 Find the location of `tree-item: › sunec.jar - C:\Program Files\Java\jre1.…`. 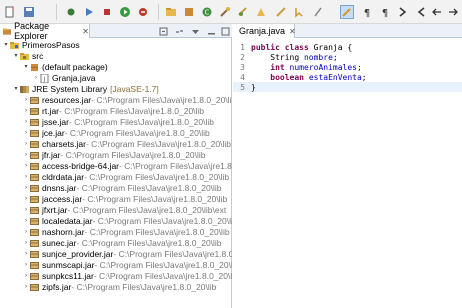

tree-item: › sunec.jar - C:\Program Files\Java\jre1.… is located at coordinates (111, 243).